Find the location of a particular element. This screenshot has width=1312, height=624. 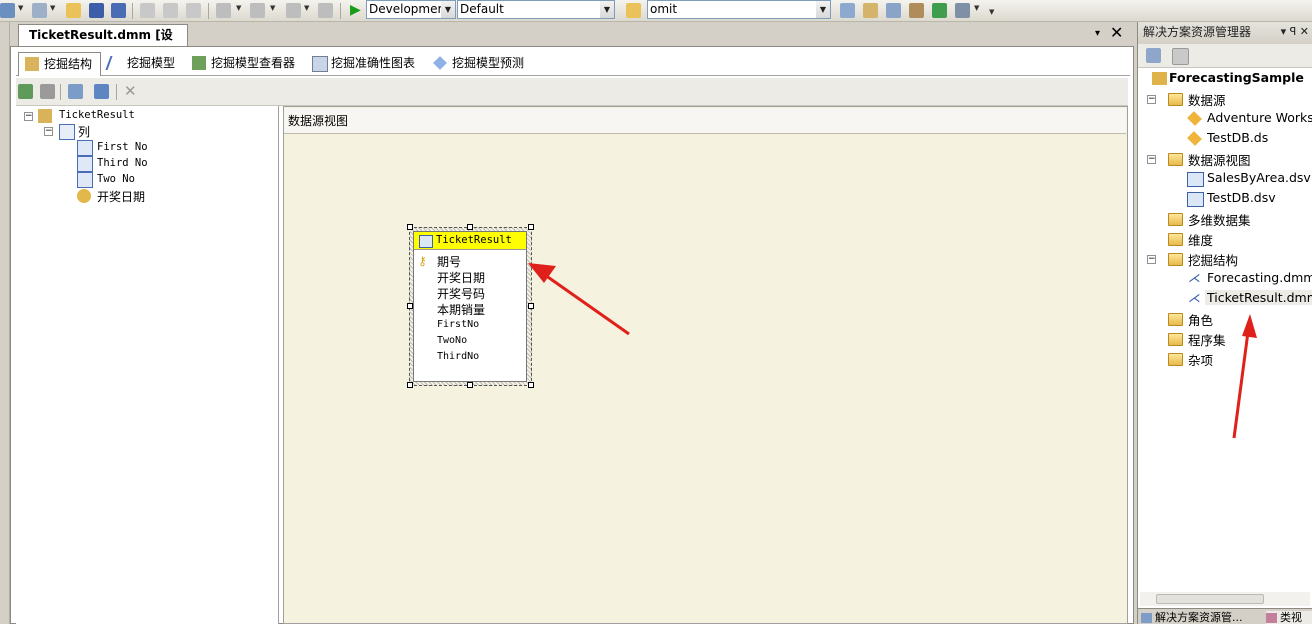

start-debugging-icon: ▶ is located at coordinates (355, 10).